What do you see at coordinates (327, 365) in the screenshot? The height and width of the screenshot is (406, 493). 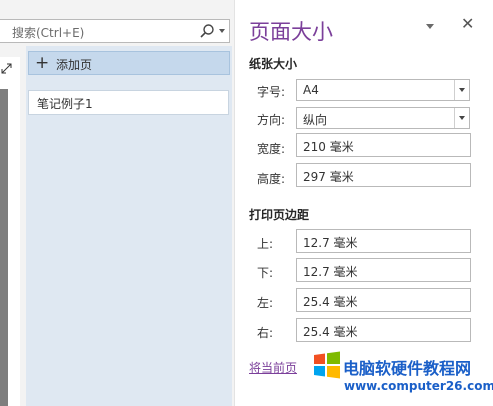 I see `windows-logo-icon` at bounding box center [327, 365].